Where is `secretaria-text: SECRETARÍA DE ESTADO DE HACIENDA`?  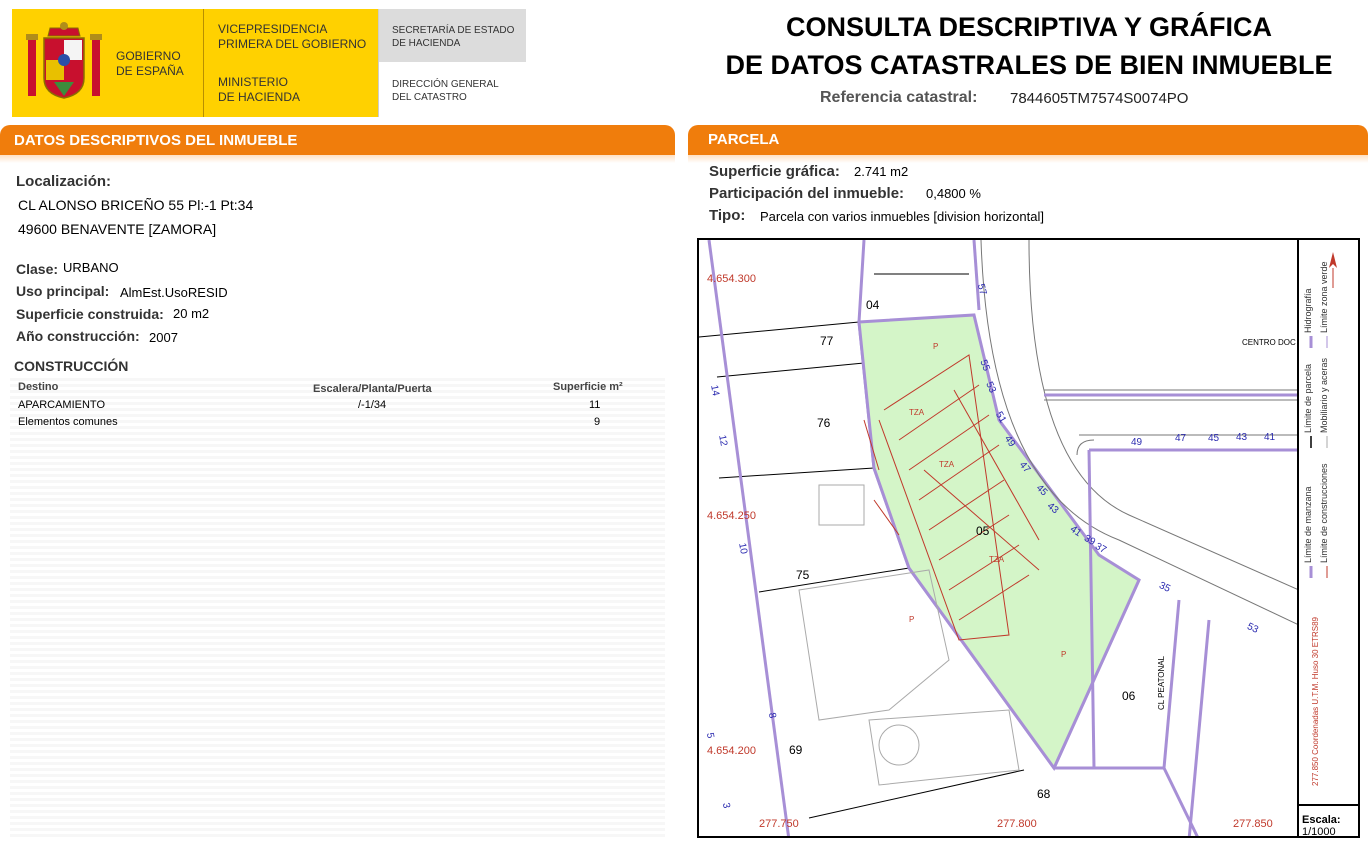 secretaria-text: SECRETARÍA DE ESTADO DE HACIENDA is located at coordinates (453, 37).